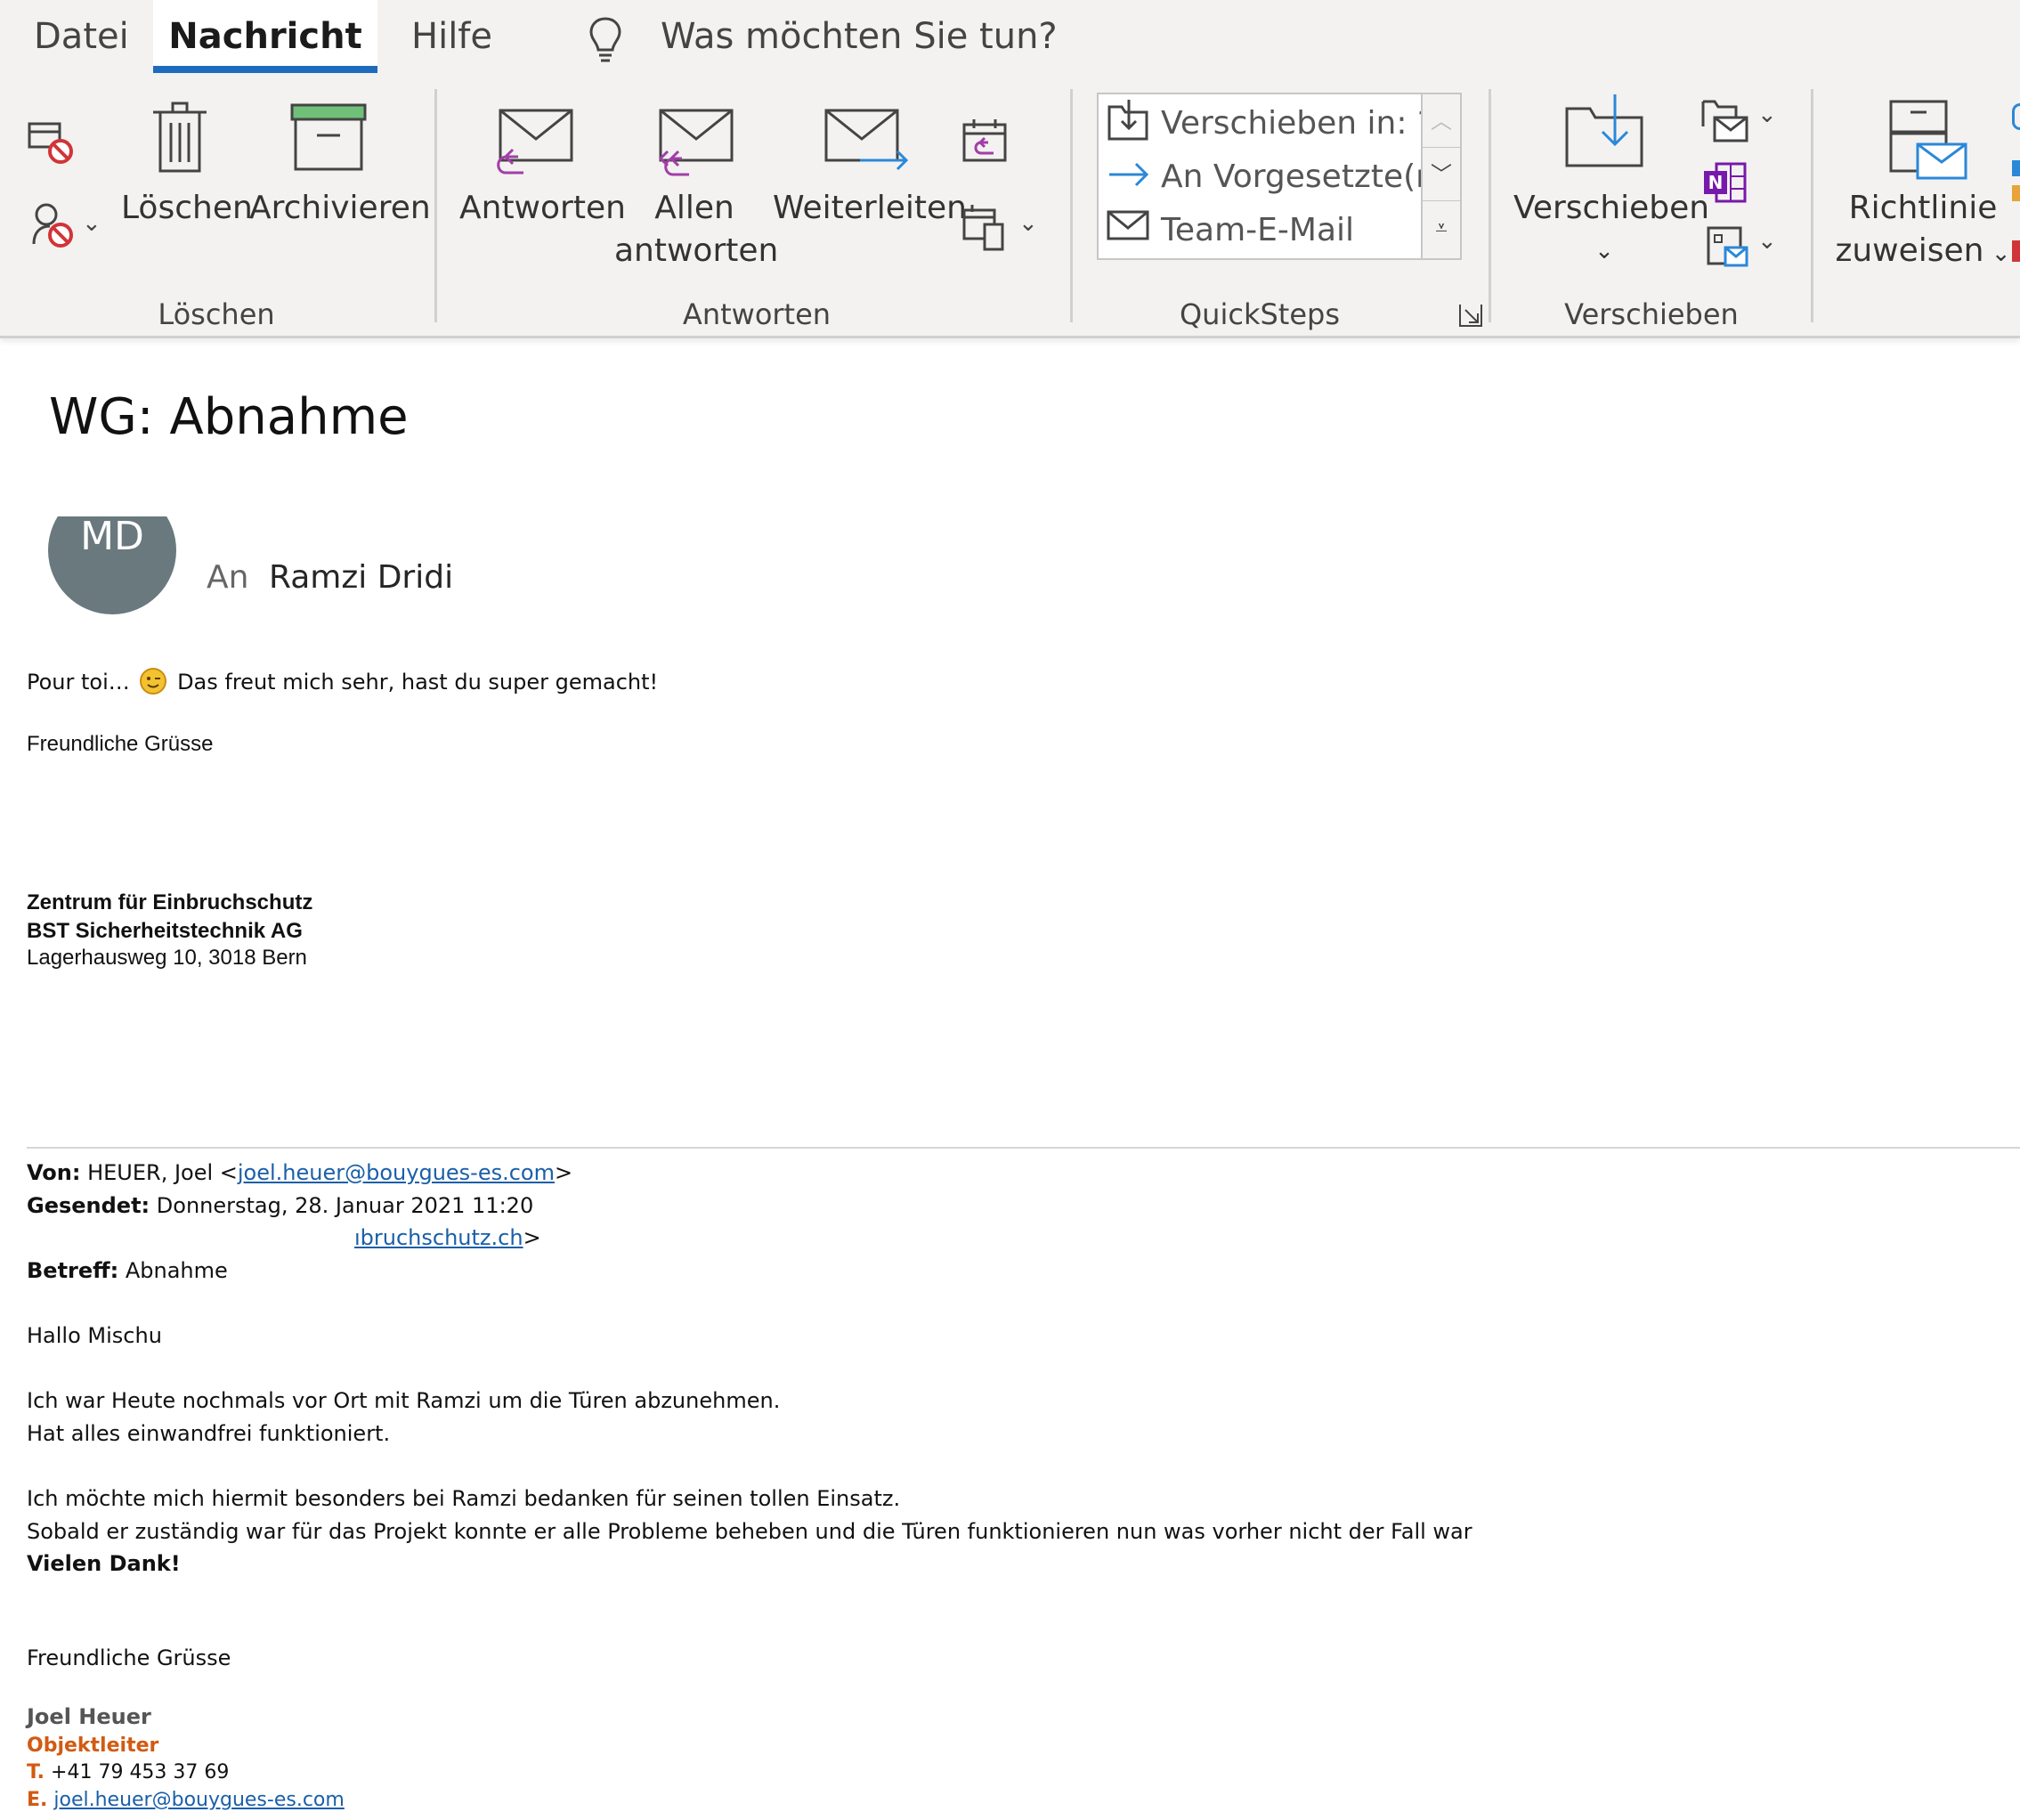  What do you see at coordinates (129, 1657) in the screenshot?
I see `forward-greeting: Freundliche Grüsse` at bounding box center [129, 1657].